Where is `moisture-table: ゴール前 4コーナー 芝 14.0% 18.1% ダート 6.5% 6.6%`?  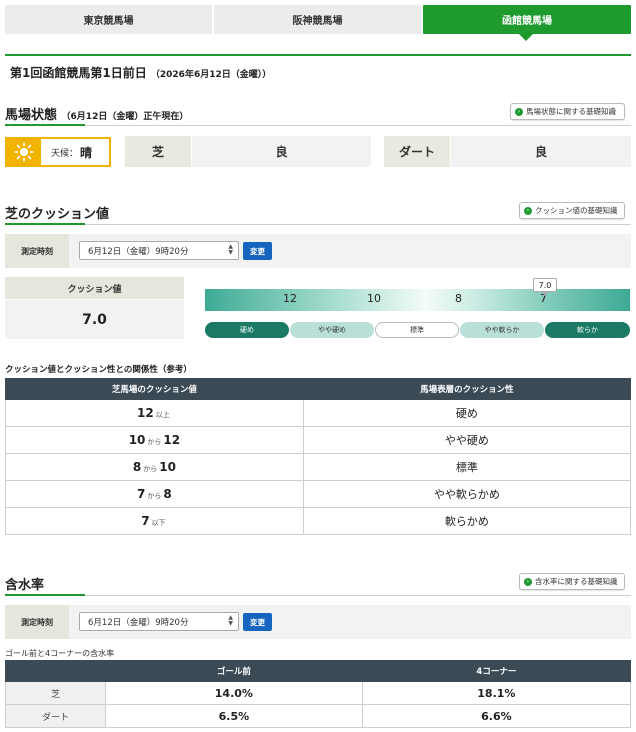
moisture-table: ゴール前 4コーナー 芝 14.0% 18.1% ダート 6.5% 6.6% is located at coordinates (318, 694).